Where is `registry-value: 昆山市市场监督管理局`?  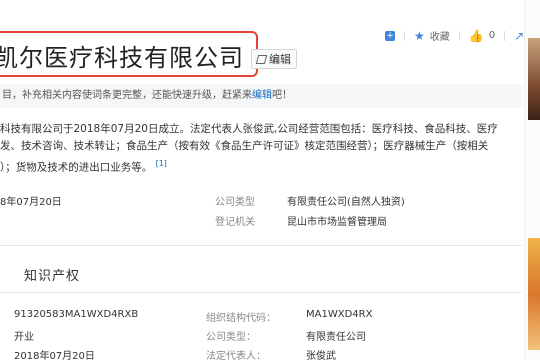
registry-value: 昆山市市场监督管理局 is located at coordinates (337, 222).